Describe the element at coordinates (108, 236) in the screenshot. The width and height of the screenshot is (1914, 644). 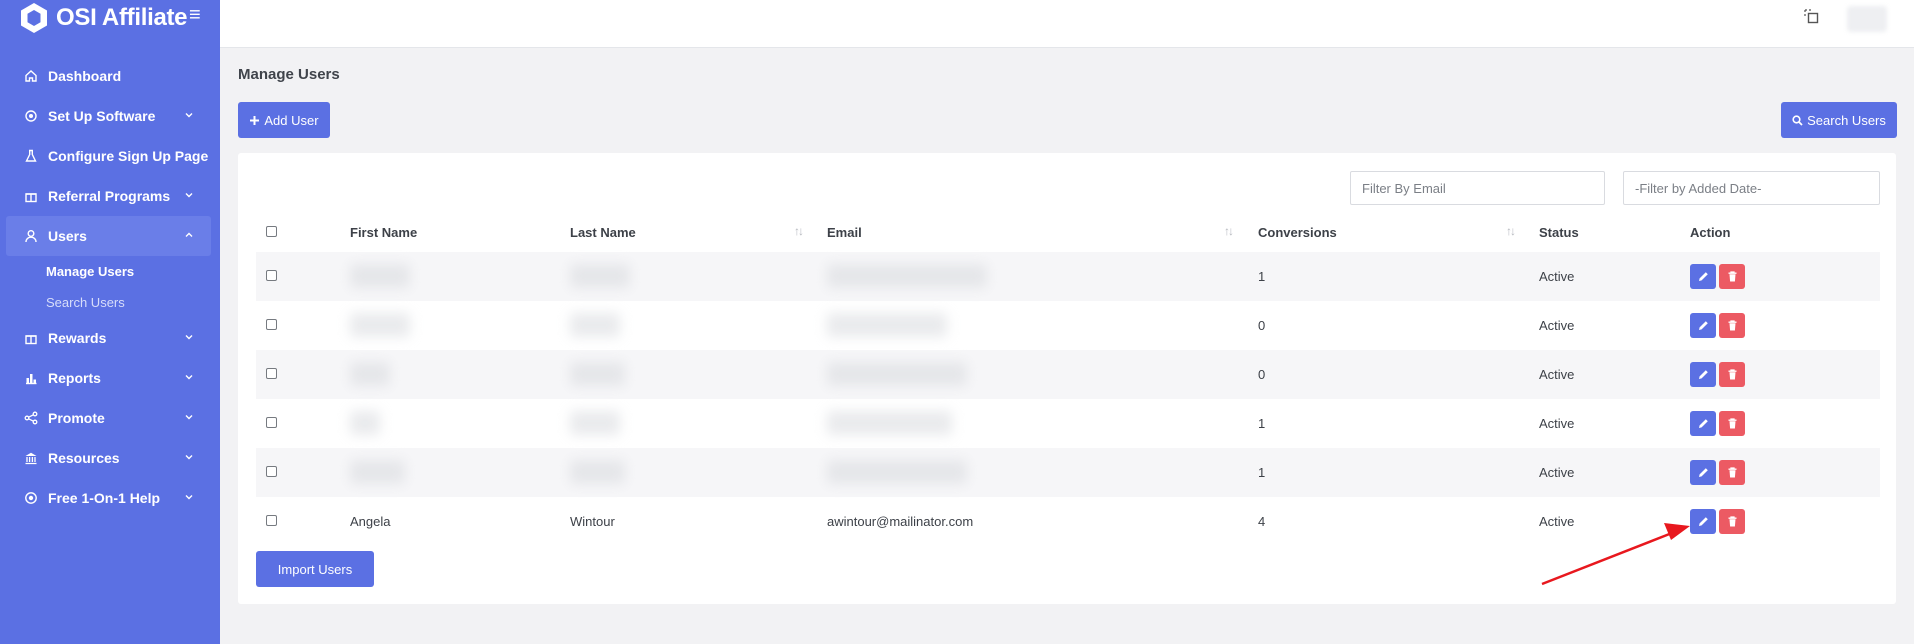
I see `sidebar-item-users: Users` at that location.